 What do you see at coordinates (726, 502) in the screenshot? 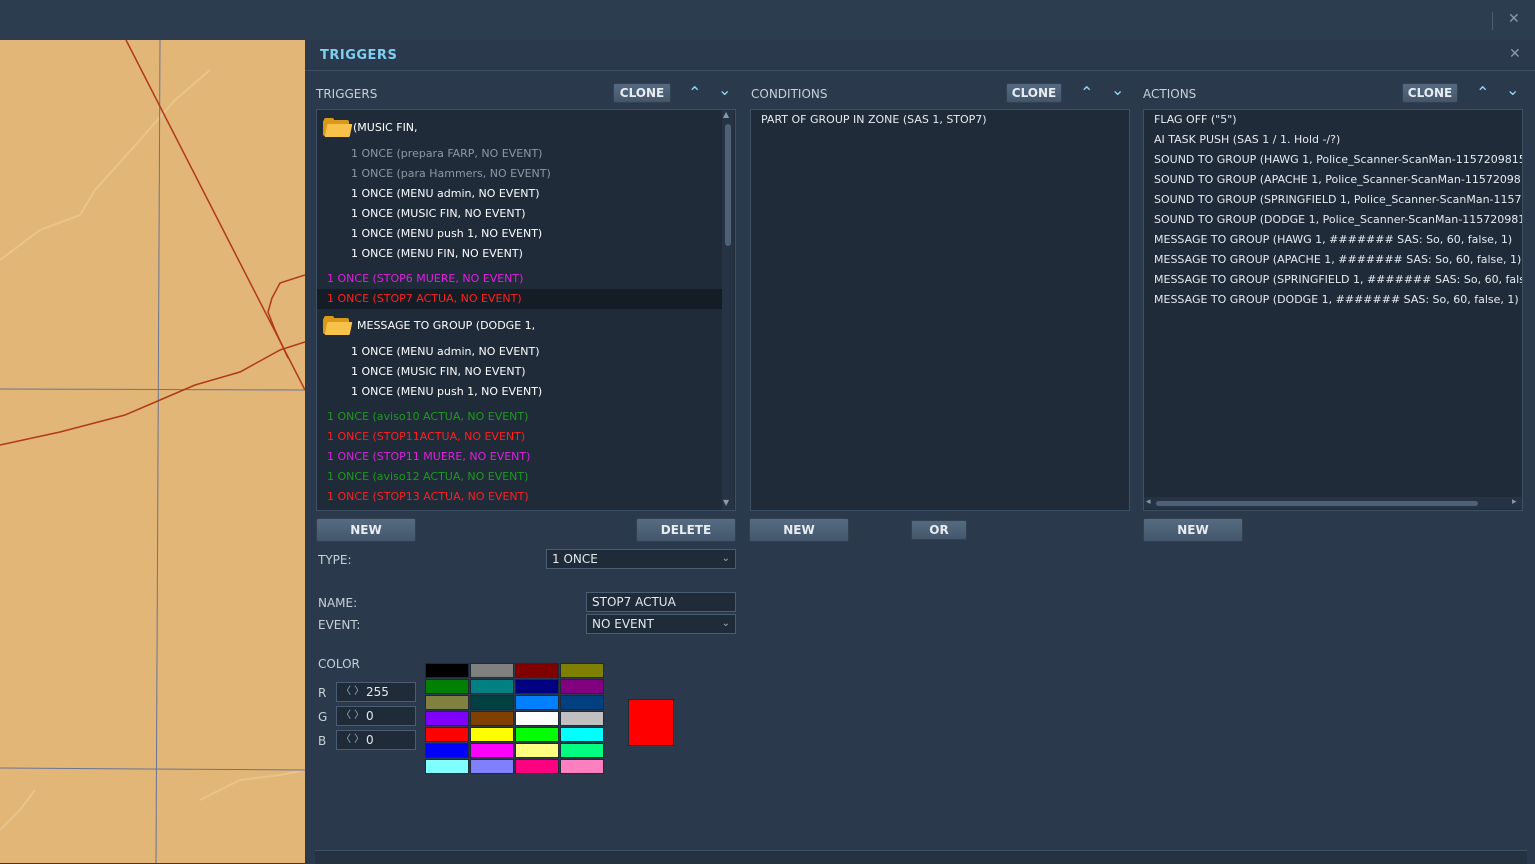
I see `scroll-down-icon: ▼` at bounding box center [726, 502].